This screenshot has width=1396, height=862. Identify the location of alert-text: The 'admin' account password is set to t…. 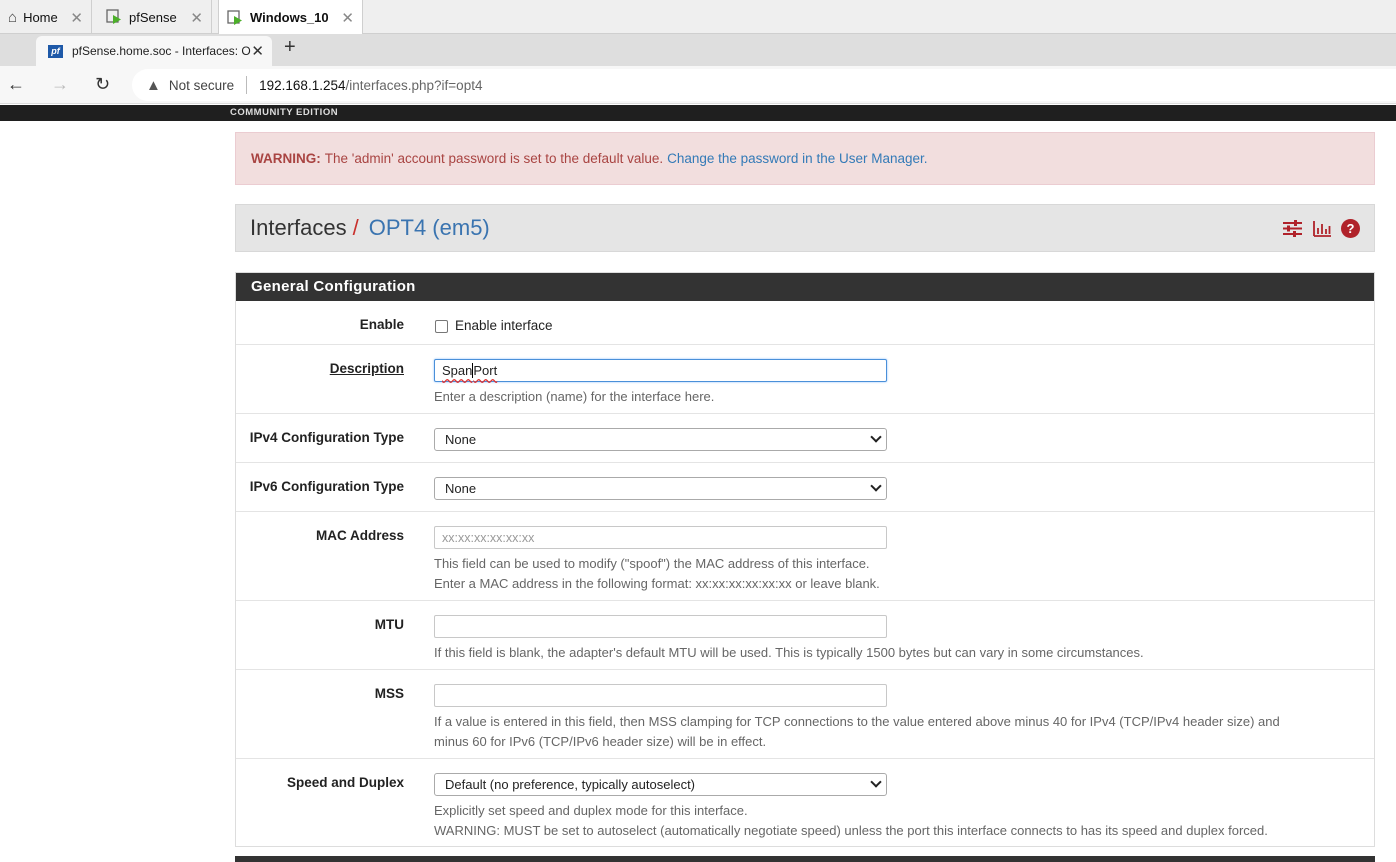
(494, 158).